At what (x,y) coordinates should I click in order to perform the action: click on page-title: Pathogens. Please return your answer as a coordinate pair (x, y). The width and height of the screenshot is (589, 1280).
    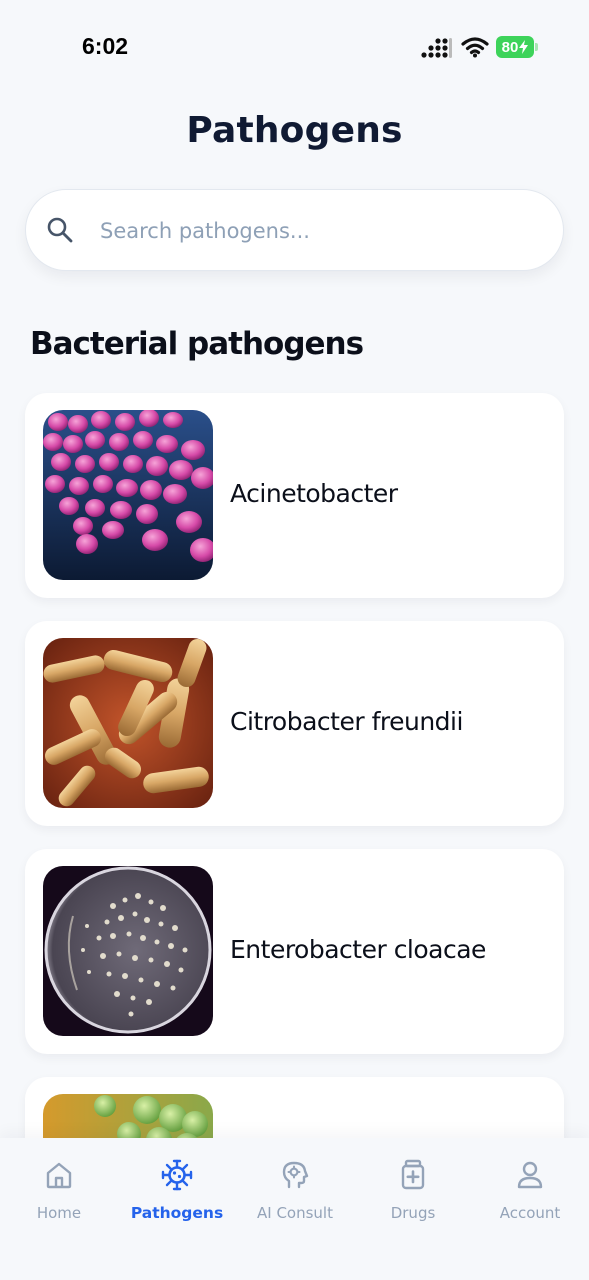
    Looking at the image, I should click on (294, 130).